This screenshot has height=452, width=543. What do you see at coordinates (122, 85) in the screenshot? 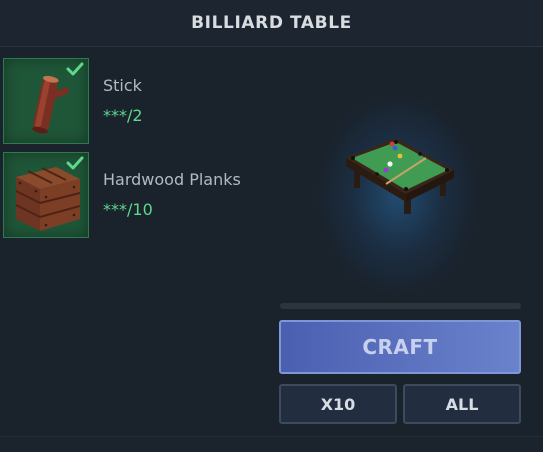
I see `ingredient-name: Stick` at bounding box center [122, 85].